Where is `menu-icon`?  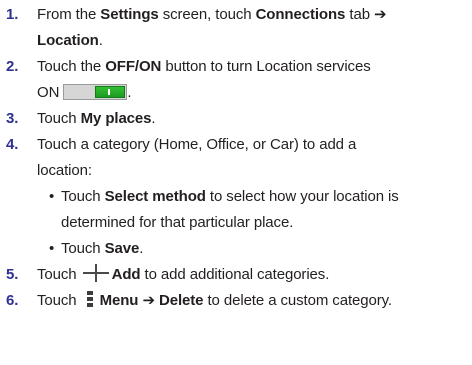
menu-icon is located at coordinates (89, 299).